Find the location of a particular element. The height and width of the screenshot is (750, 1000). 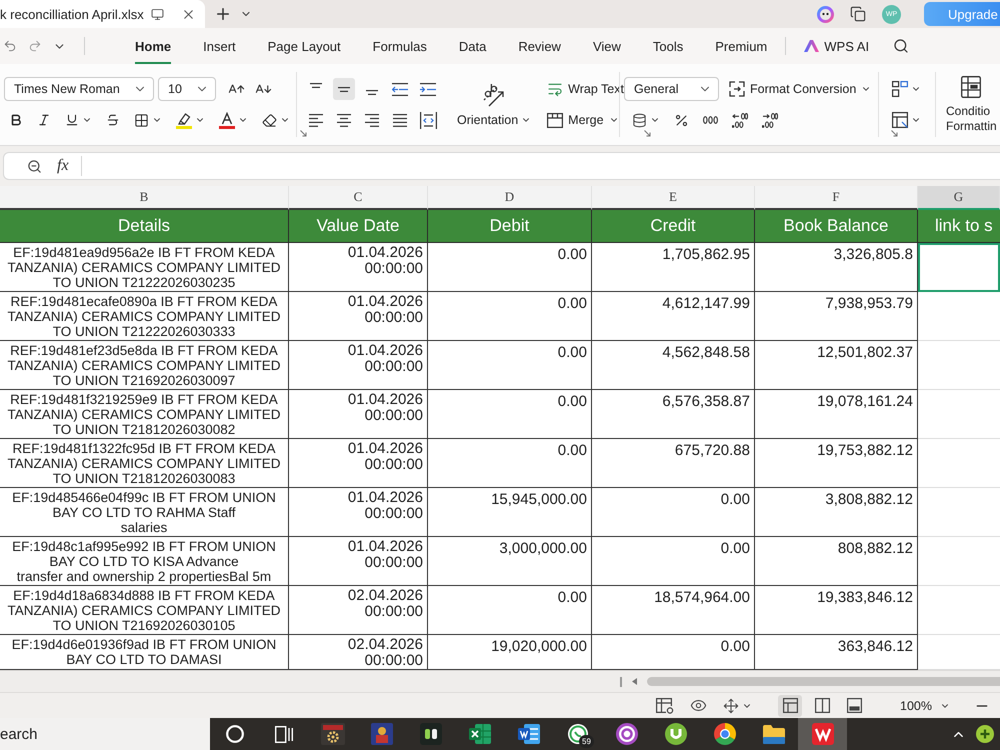

column-header: G is located at coordinates (959, 198).